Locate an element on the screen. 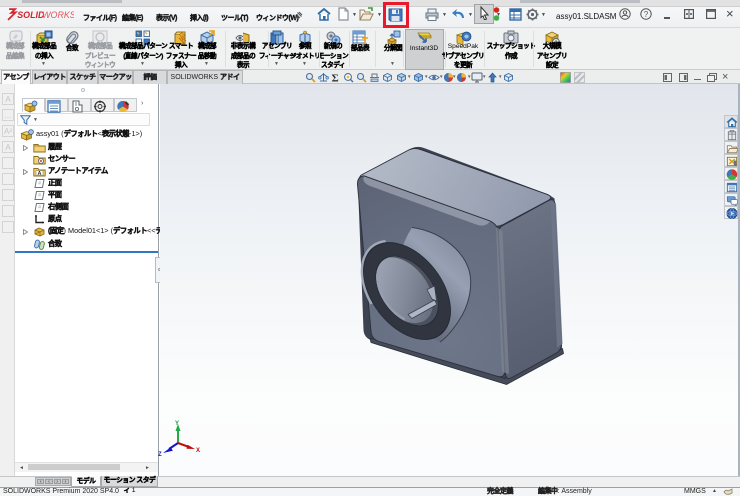 The width and height of the screenshot is (740, 496). svg-text: SOLID is located at coordinates (31, 15).